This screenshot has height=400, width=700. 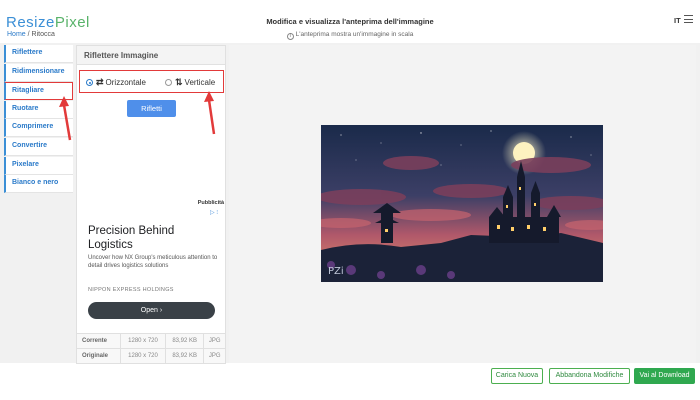 What do you see at coordinates (589, 376) in the screenshot?
I see `discard-changes-button: Abbandona Modifiche` at bounding box center [589, 376].